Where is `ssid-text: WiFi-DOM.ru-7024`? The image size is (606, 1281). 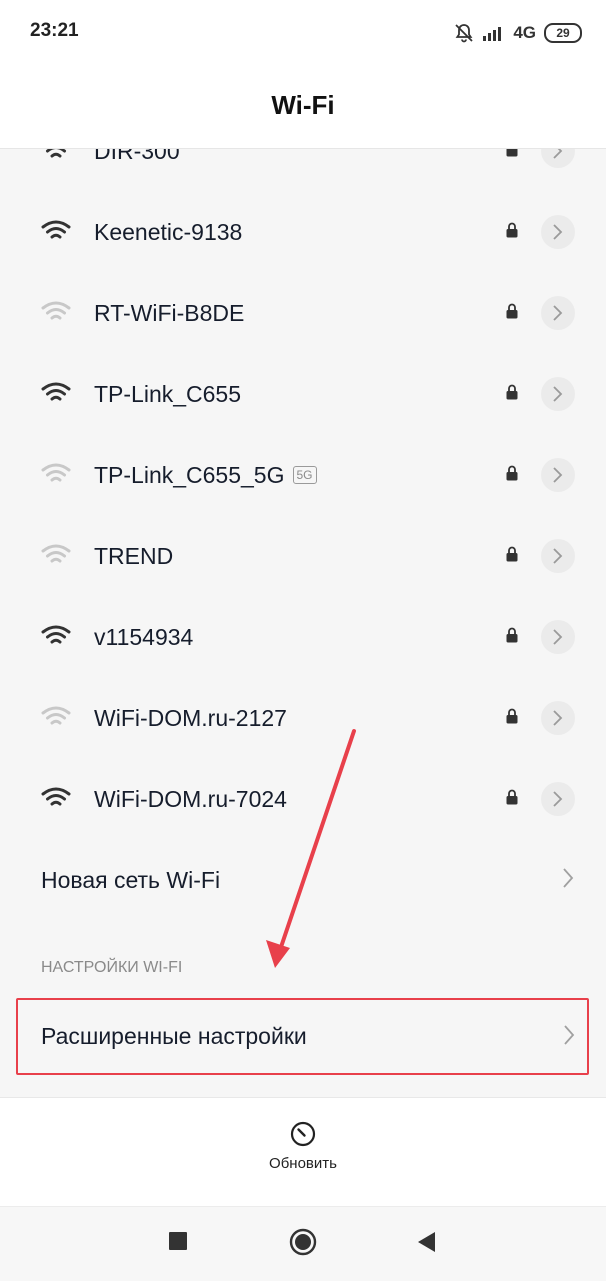
ssid-text: WiFi-DOM.ru-7024 is located at coordinates (190, 799).